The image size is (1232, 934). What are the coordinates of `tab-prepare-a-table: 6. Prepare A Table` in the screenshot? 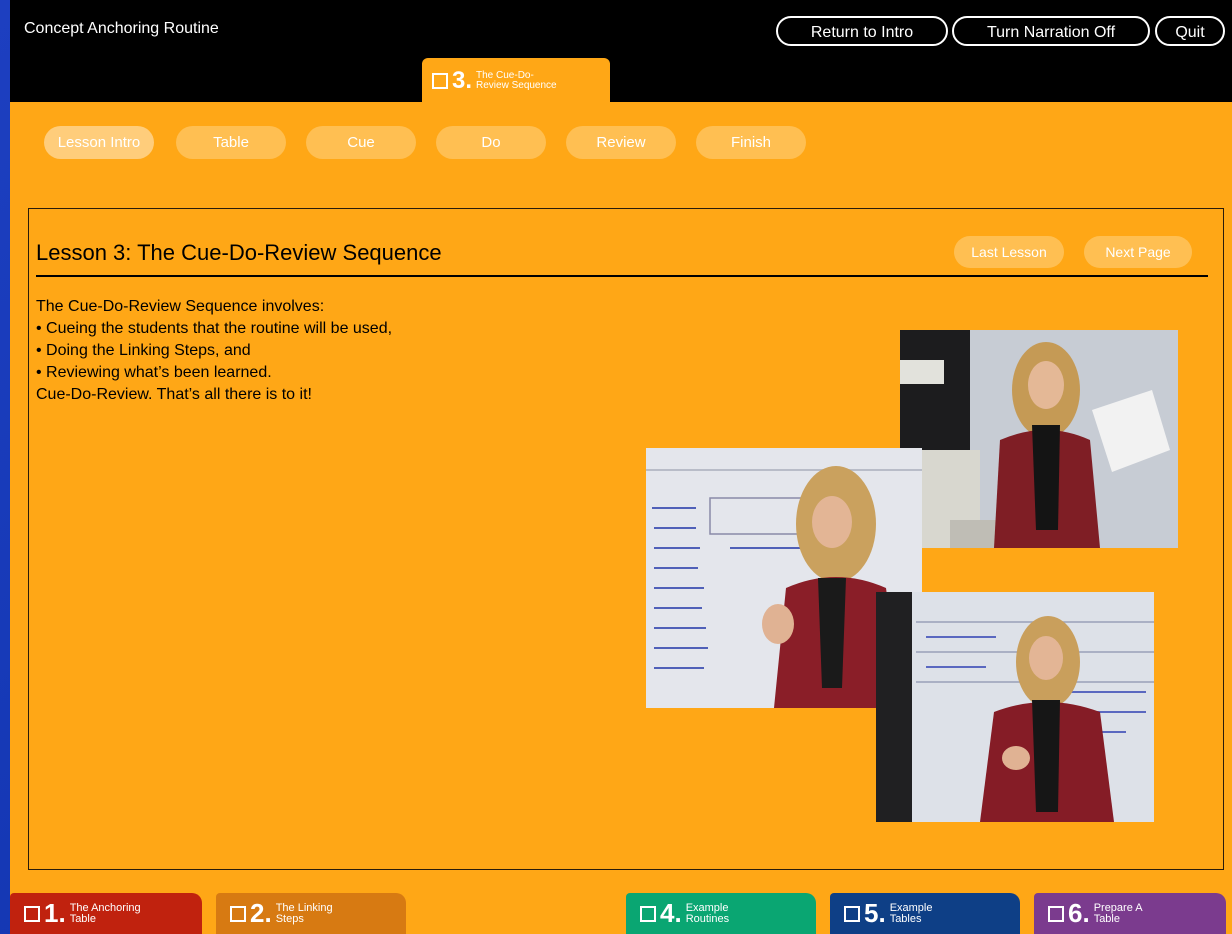 It's located at (1130, 913).